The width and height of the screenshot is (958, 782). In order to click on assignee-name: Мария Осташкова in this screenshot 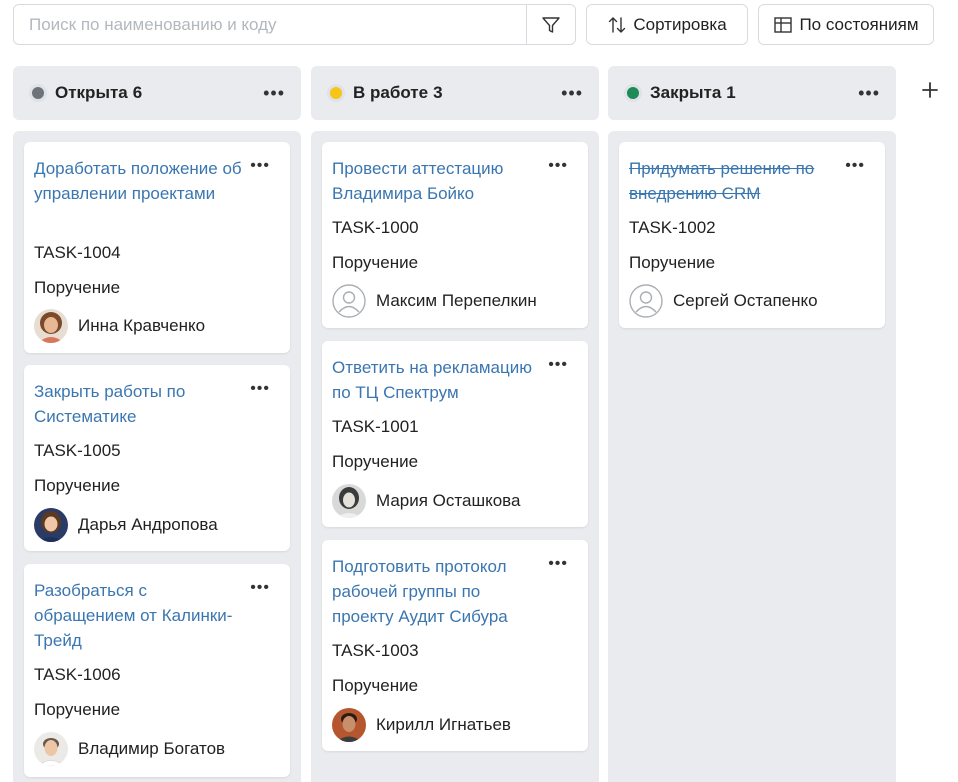, I will do `click(448, 500)`.